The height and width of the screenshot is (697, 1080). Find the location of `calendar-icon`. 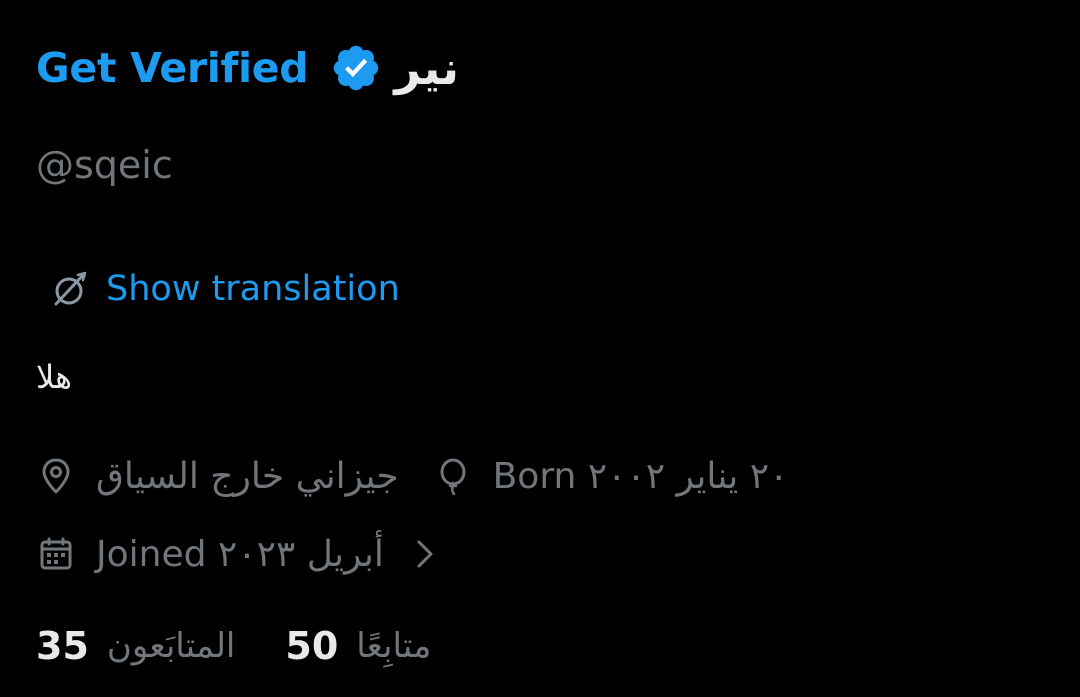

calendar-icon is located at coordinates (56, 554).